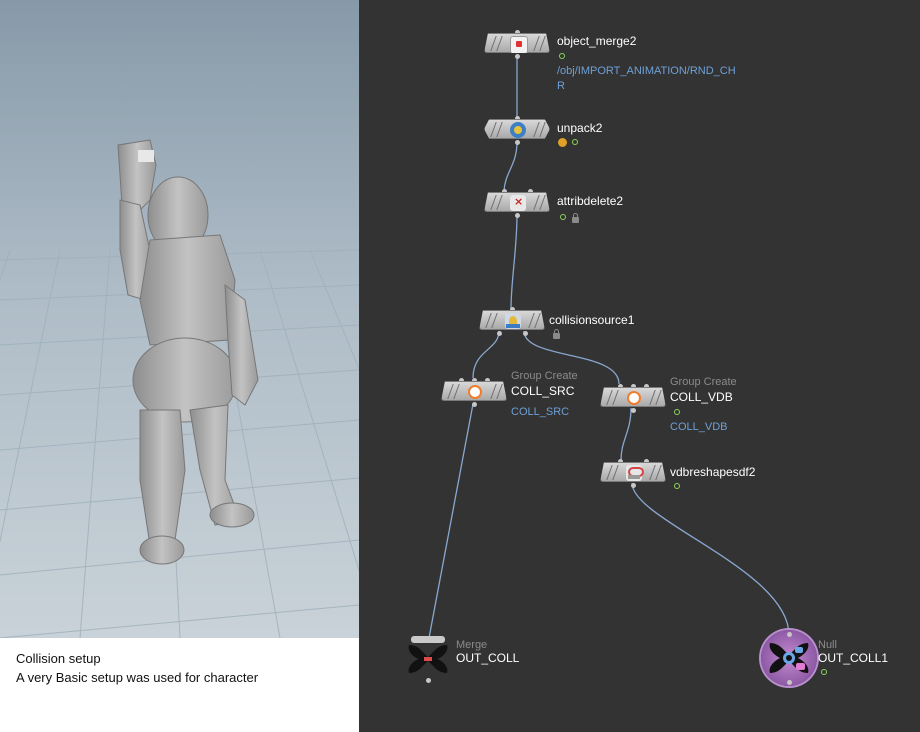 The height and width of the screenshot is (732, 920). I want to click on node-name: COLL_SRC, so click(543, 391).